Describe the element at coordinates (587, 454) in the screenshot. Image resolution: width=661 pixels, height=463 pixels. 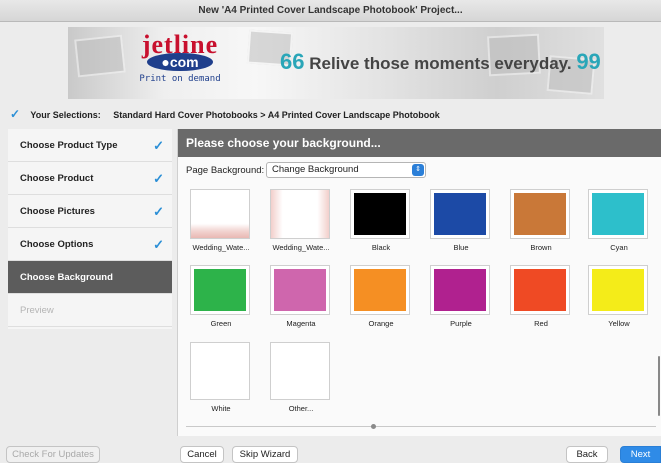
I see `back-button: Back` at that location.